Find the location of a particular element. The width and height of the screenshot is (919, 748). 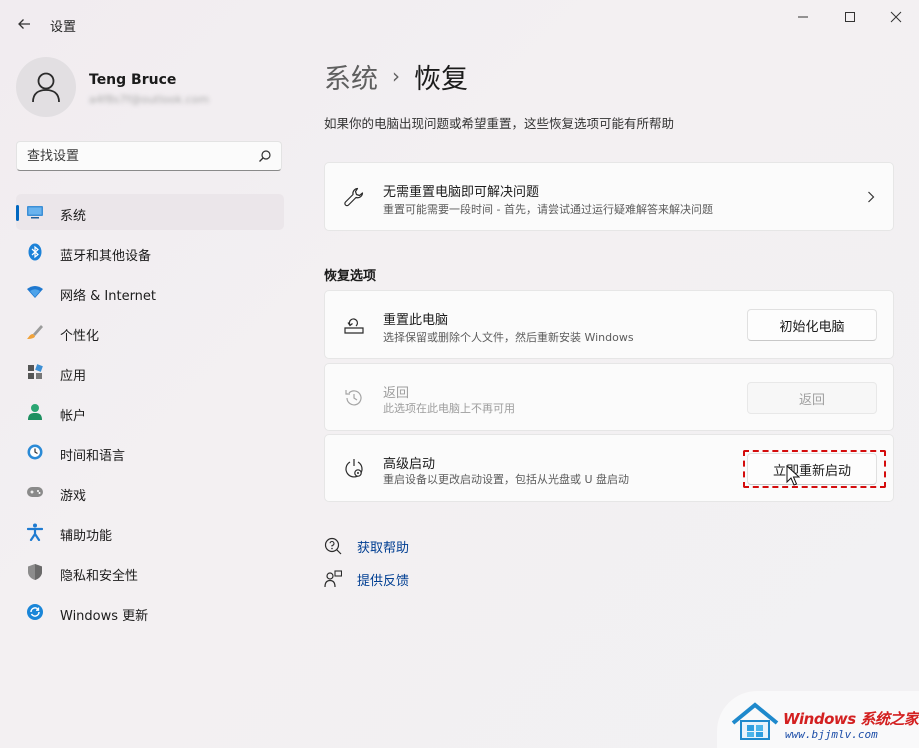

card-subtitle: 此选项在此电脑上不再可用 is located at coordinates (449, 408).